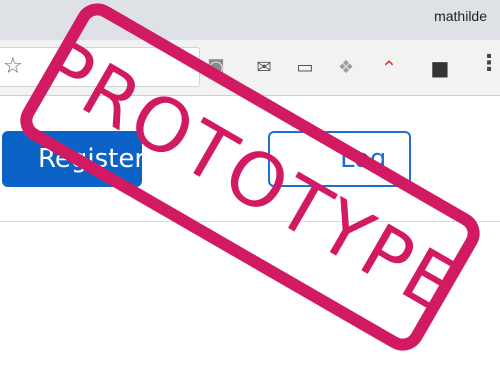 The height and width of the screenshot is (368, 500). I want to click on more-vert-icon: ⋮, so click(489, 64).